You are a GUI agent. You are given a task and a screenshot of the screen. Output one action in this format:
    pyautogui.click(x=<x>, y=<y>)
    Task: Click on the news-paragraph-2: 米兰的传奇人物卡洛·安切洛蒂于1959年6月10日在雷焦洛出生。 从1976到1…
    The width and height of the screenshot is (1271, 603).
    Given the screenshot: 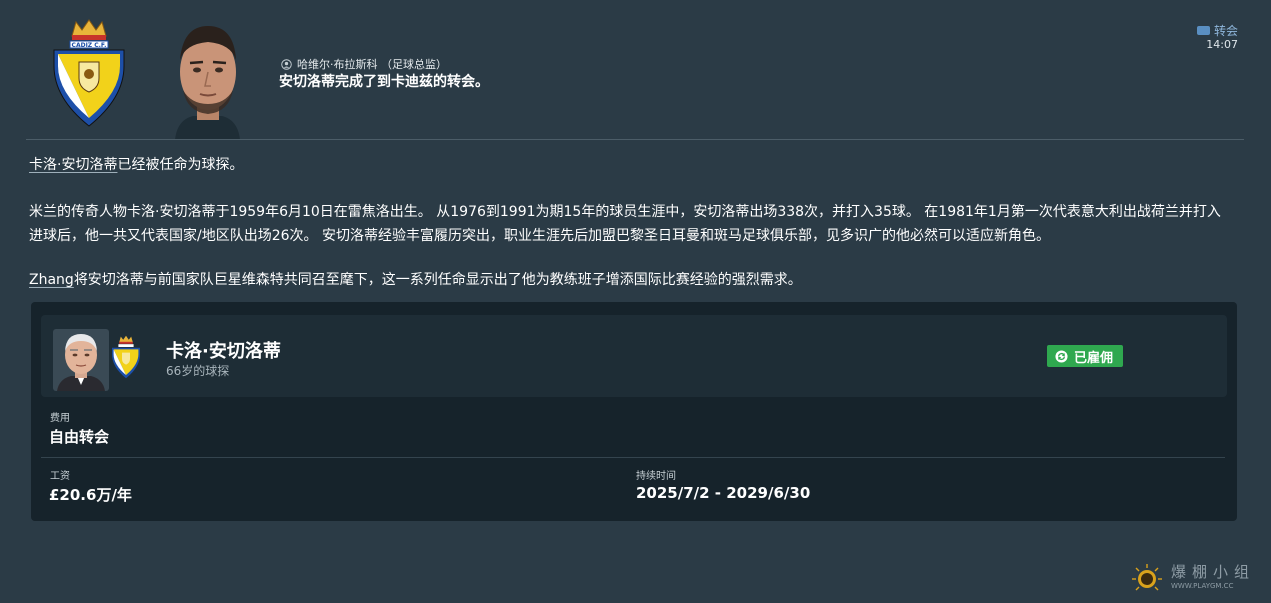 What is the action you would take?
    pyautogui.click(x=625, y=224)
    